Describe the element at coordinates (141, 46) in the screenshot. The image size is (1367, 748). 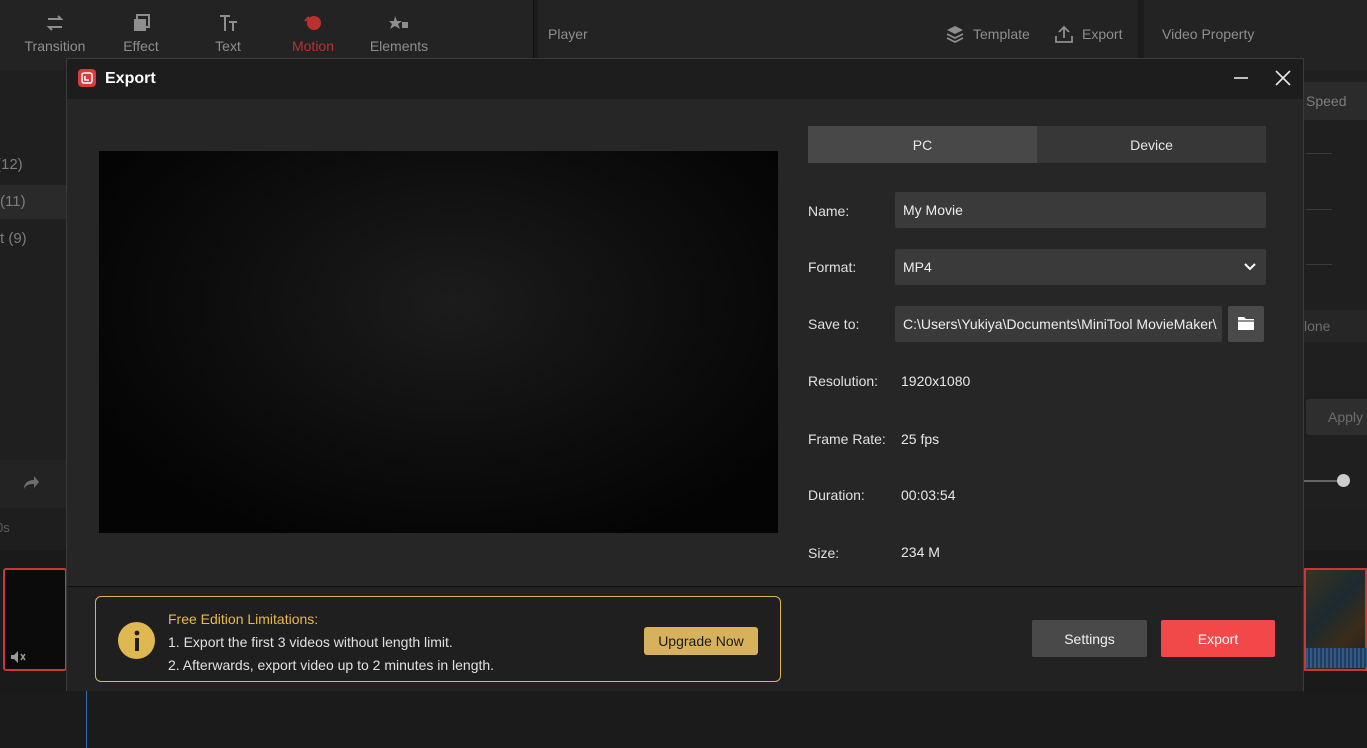
I see `toolbar-effect-label: Effect` at that location.